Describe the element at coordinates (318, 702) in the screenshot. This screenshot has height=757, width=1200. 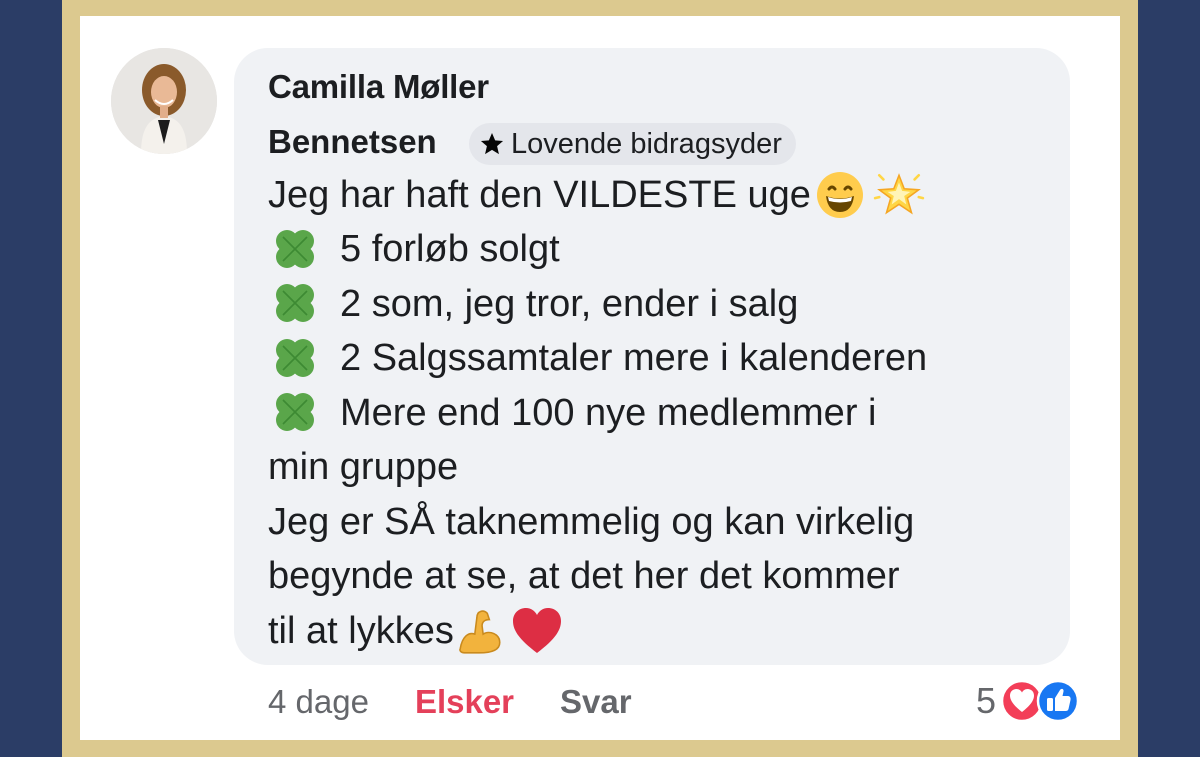
I see `timestamp: 4 dage` at that location.